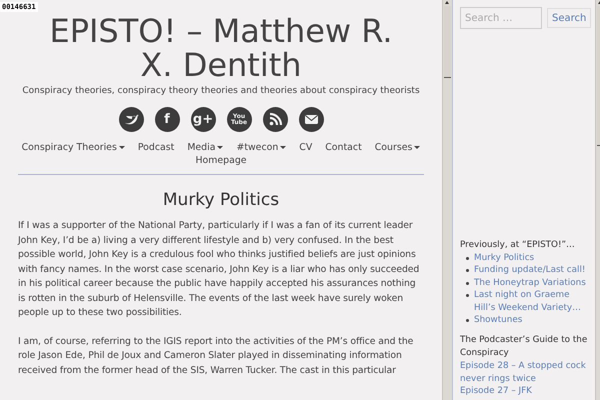 The image size is (600, 400). What do you see at coordinates (447, 200) in the screenshot?
I see `scrollbar` at bounding box center [447, 200].